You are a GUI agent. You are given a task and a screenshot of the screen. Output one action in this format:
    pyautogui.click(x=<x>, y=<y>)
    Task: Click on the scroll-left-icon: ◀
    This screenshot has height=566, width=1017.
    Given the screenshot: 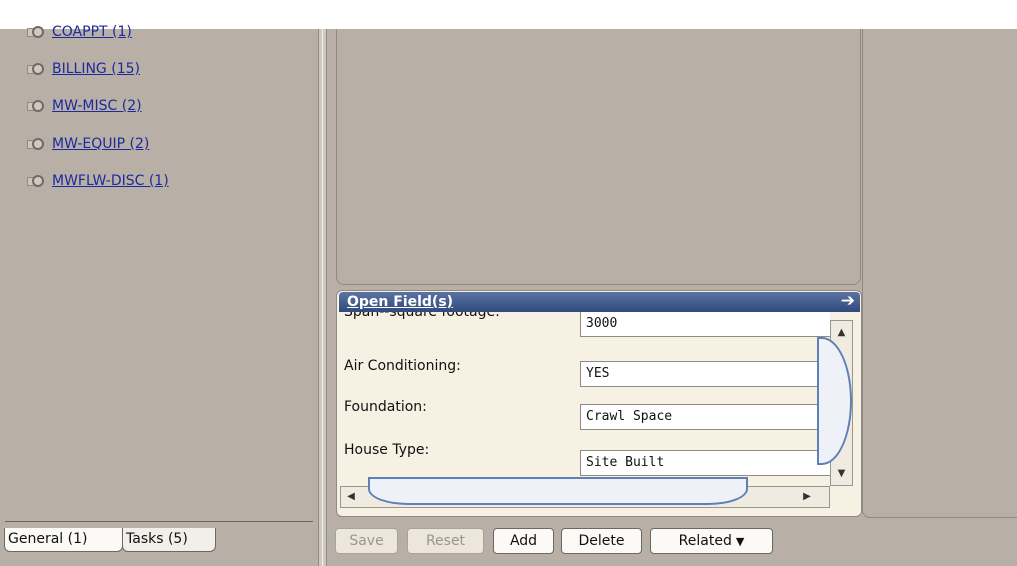 What is the action you would take?
    pyautogui.click(x=351, y=497)
    